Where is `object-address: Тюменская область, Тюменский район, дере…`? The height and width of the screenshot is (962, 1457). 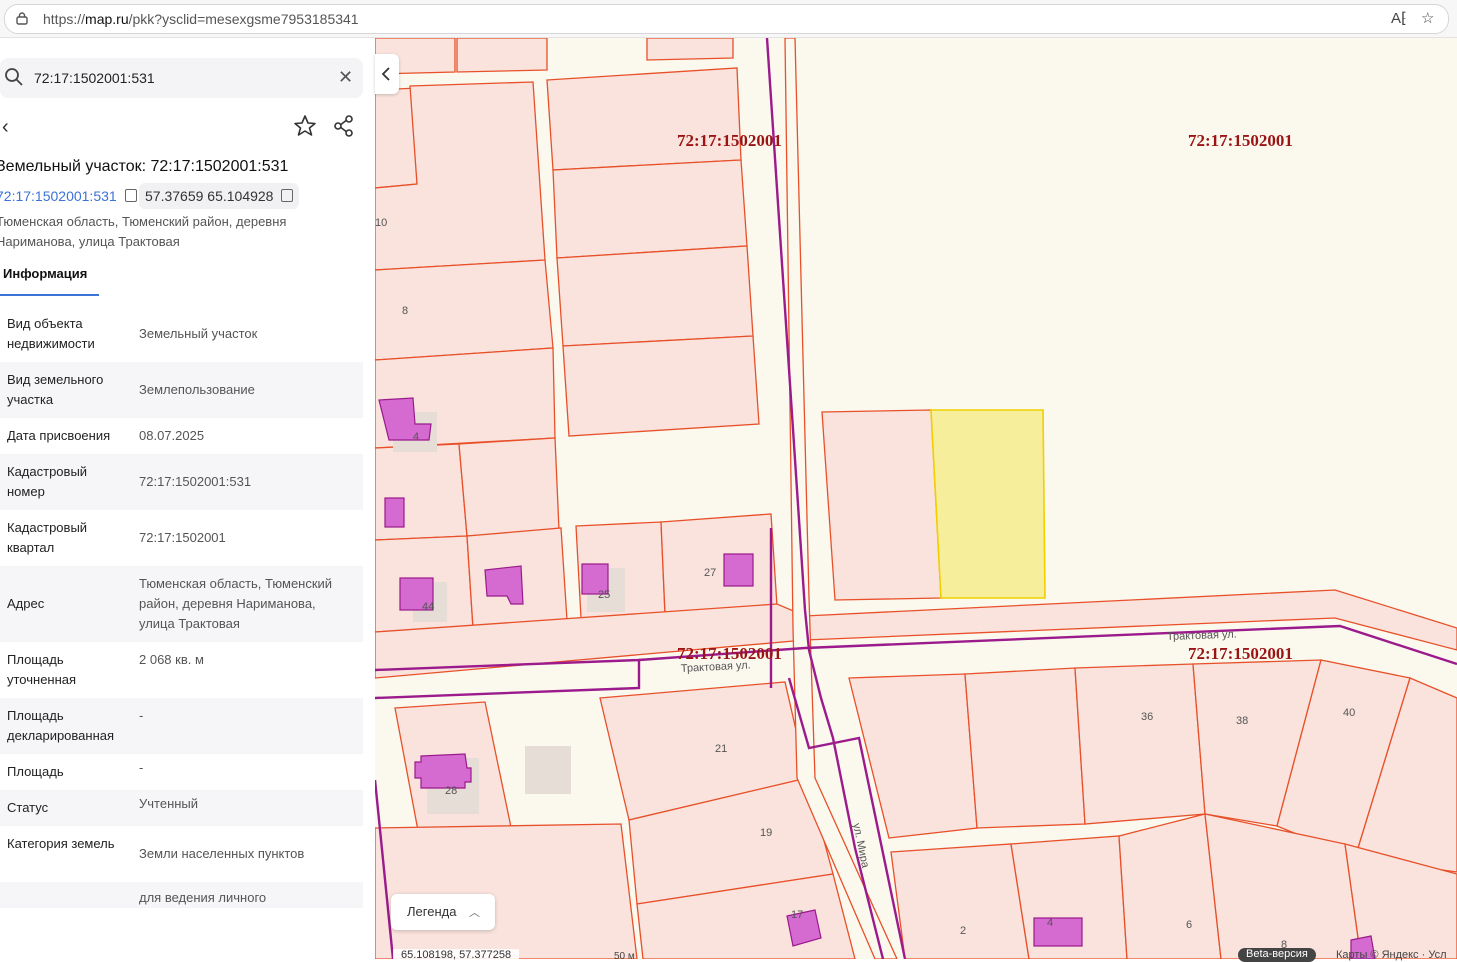 object-address: Тюменская область, Тюменский район, дере… is located at coordinates (143, 231).